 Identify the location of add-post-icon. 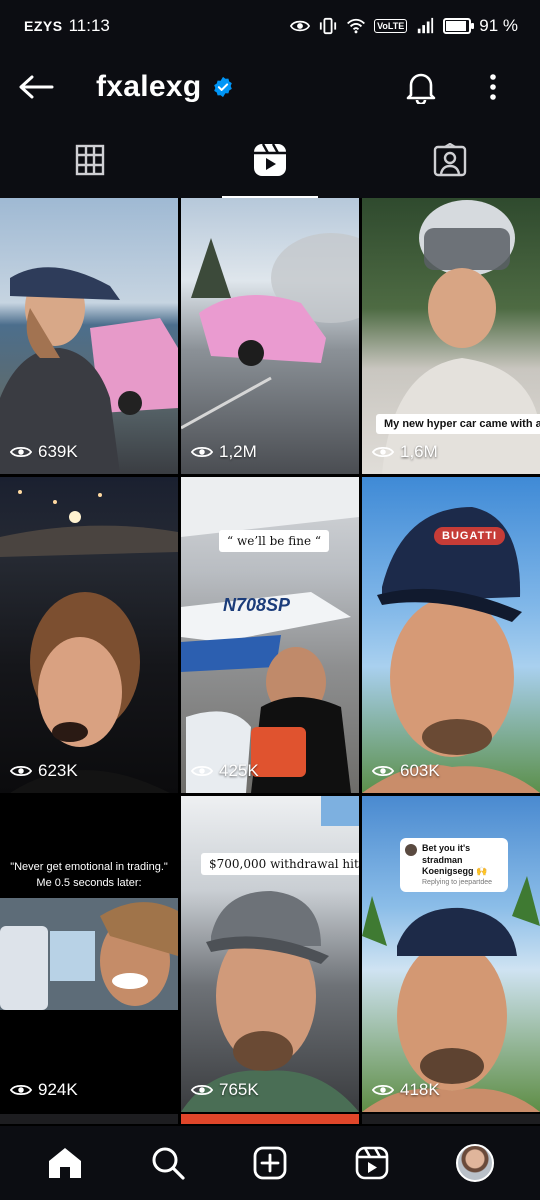
(270, 1163).